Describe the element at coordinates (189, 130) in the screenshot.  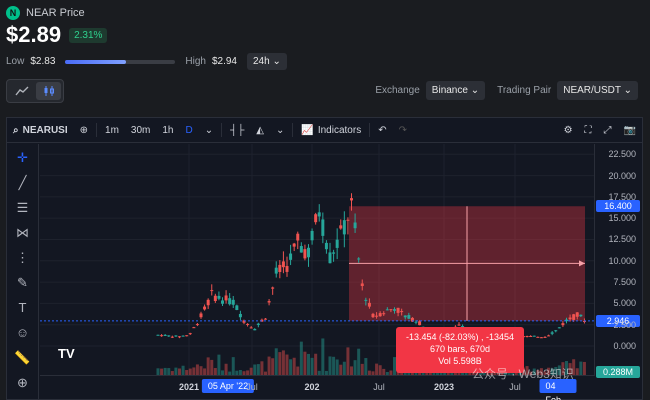
I see `interval-d: D` at that location.